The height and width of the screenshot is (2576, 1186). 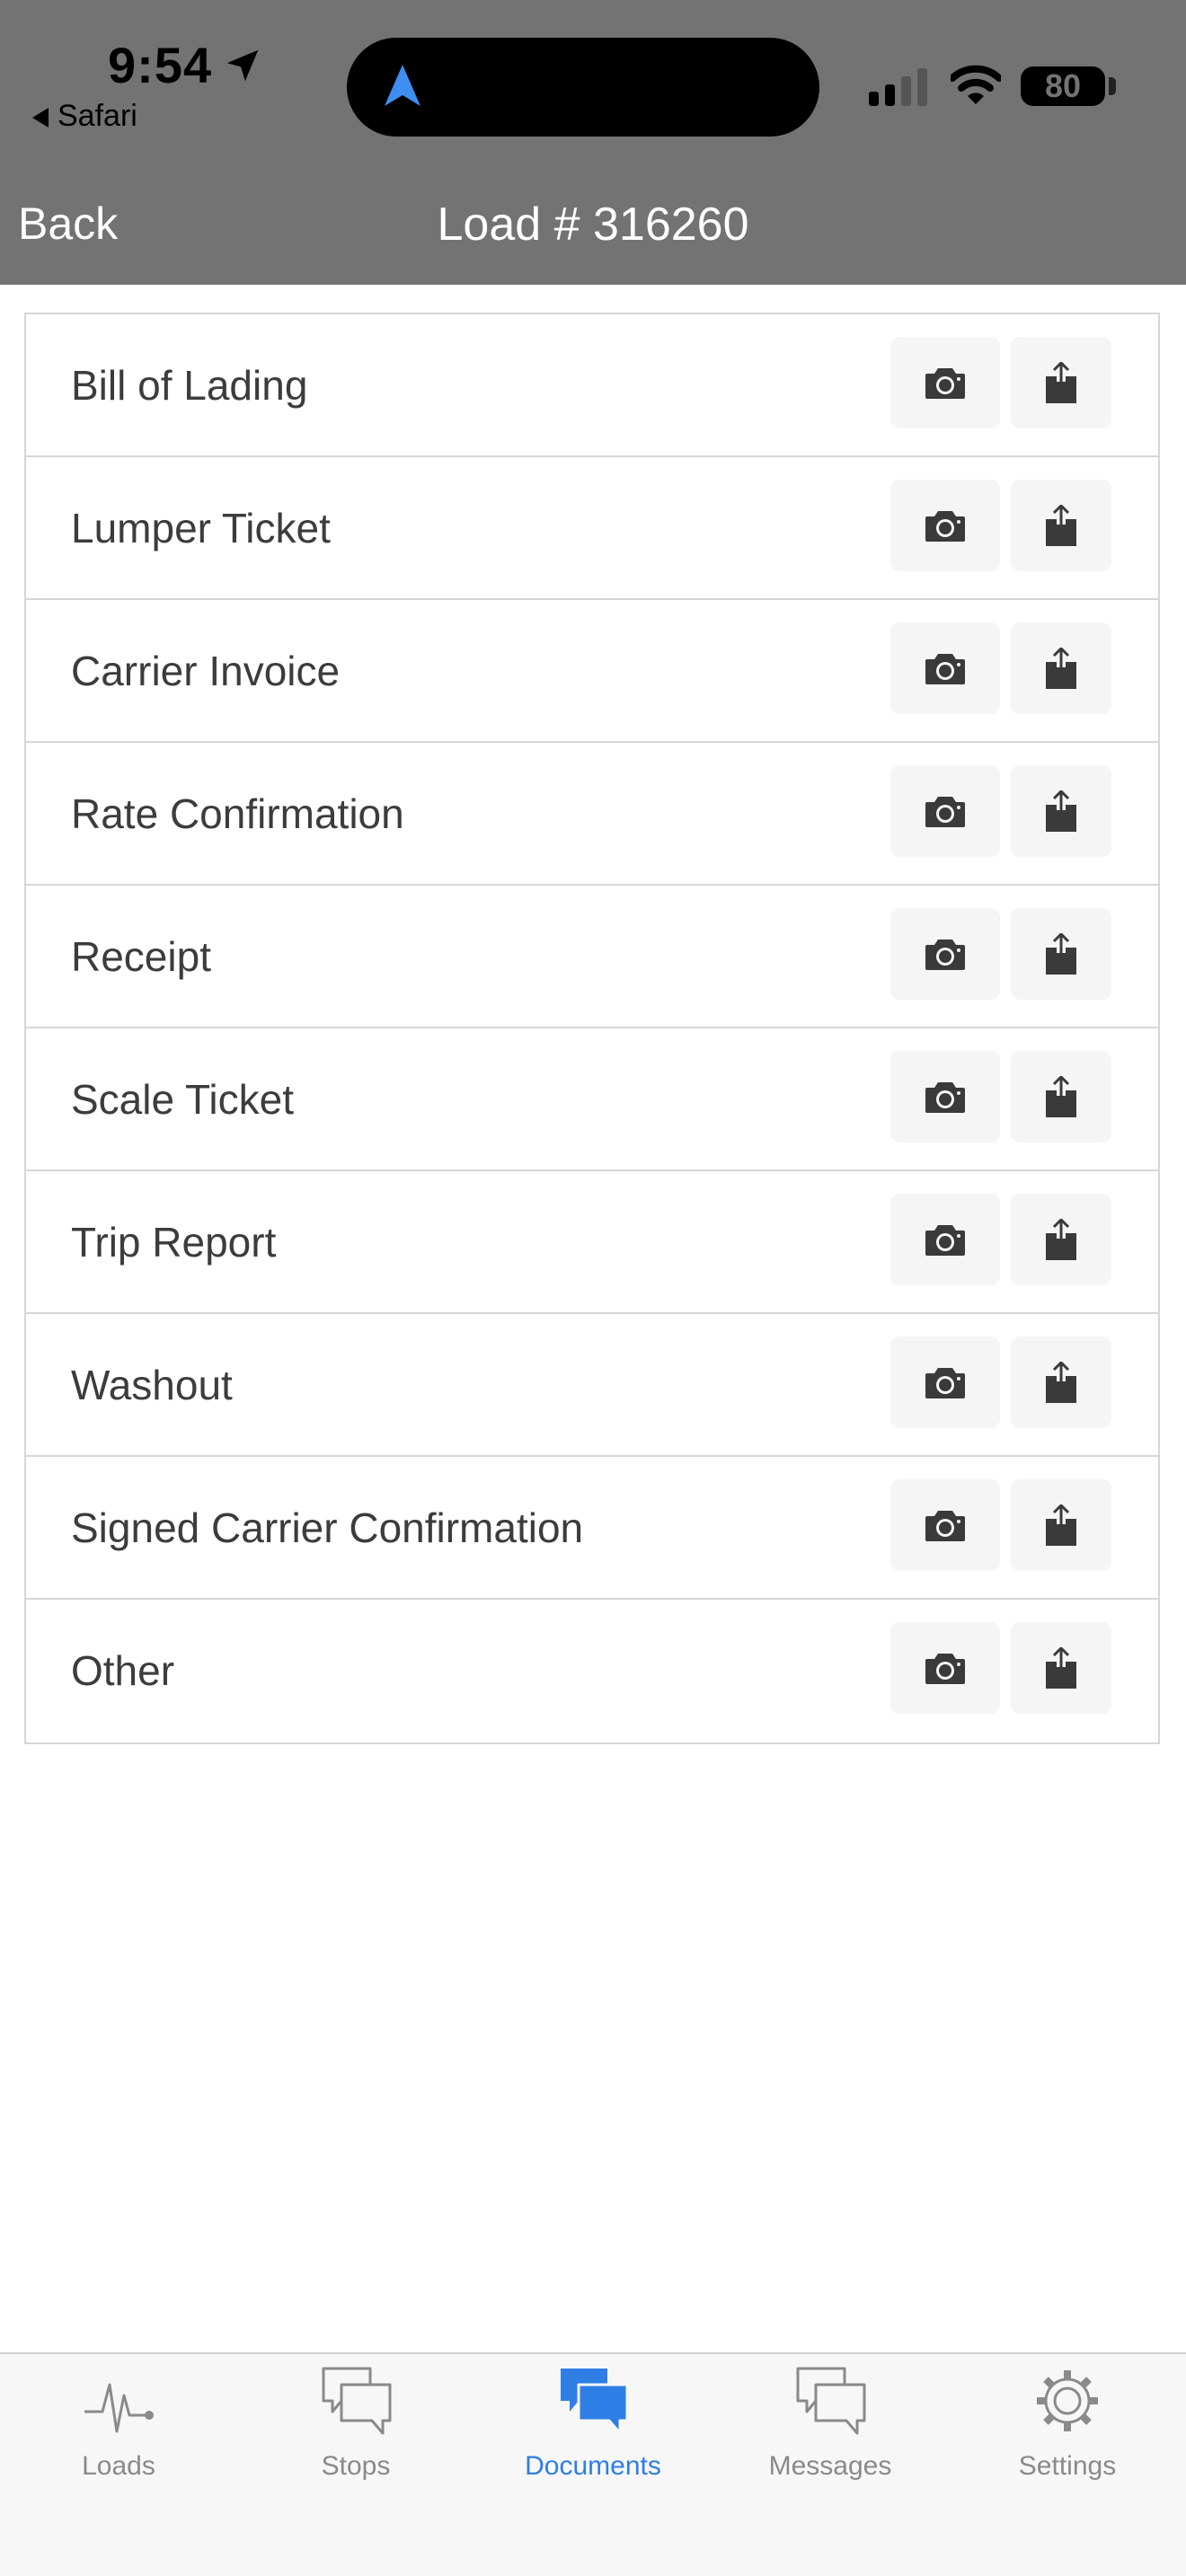 I want to click on location-arrow-icon, so click(x=242, y=65).